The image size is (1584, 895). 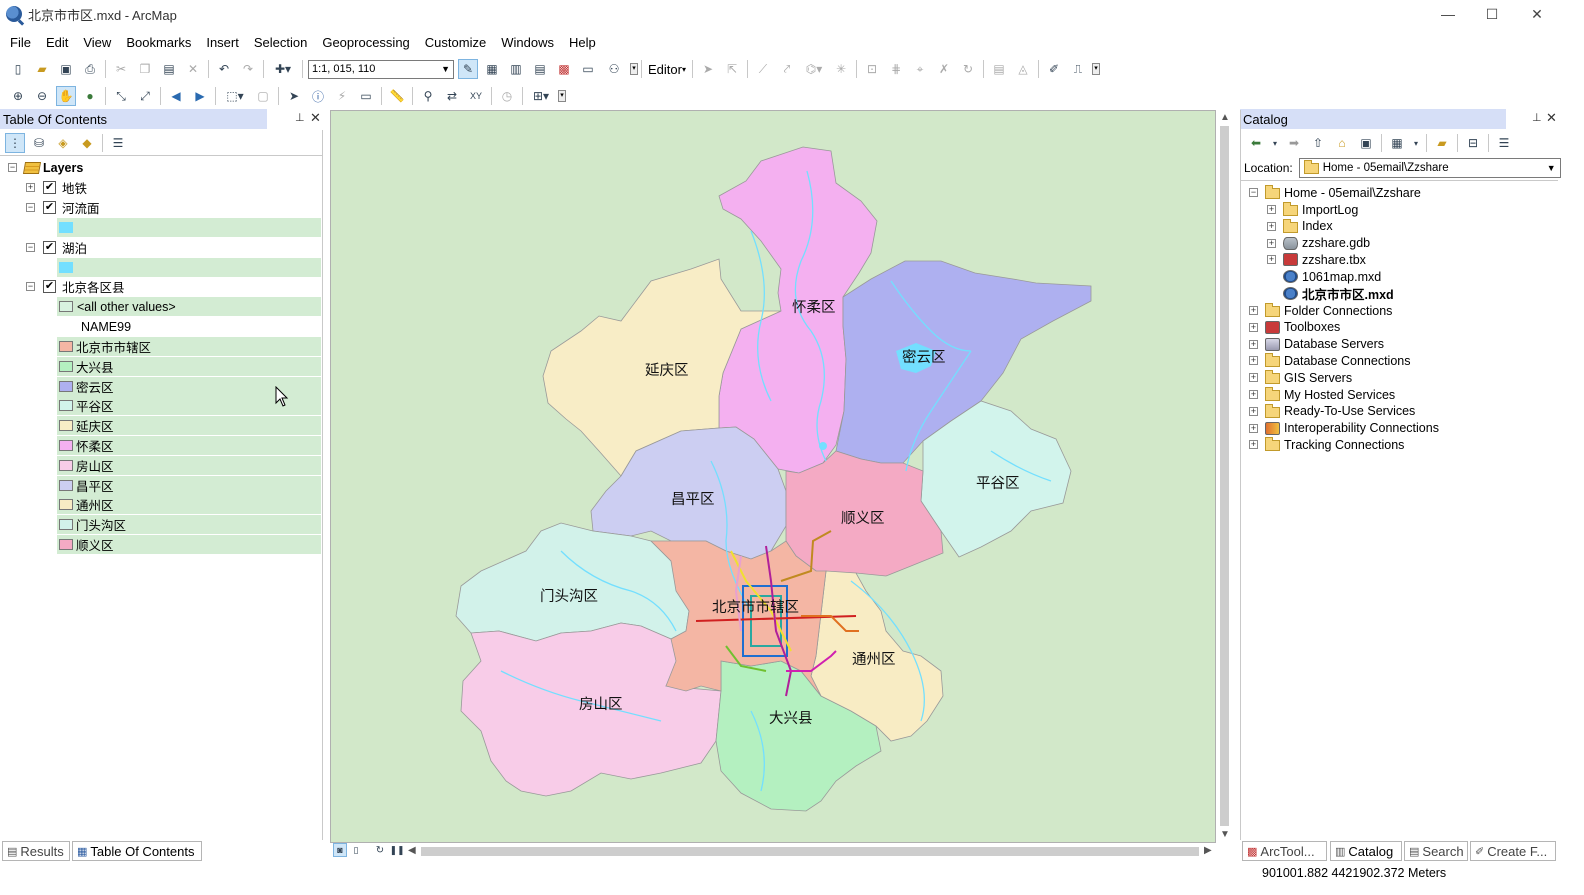 I want to click on html-popup-icon: ▭, so click(x=366, y=96).